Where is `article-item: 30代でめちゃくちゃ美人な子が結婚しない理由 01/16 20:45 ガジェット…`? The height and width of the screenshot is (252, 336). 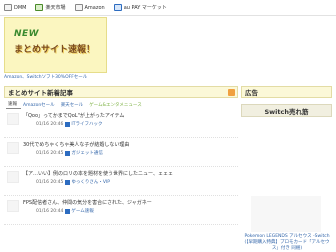
article-item: 30代でめちゃくちゃ美人な子が結婚しない理由 01/16 20:45 ガジェット… is located at coordinates (121, 152).